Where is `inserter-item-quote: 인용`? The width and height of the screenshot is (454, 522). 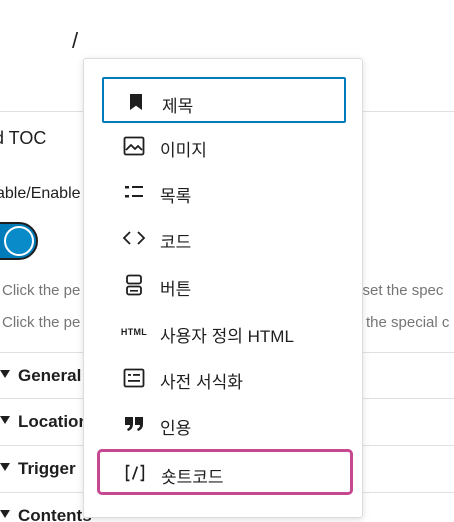 inserter-item-quote: 인용 is located at coordinates (224, 424).